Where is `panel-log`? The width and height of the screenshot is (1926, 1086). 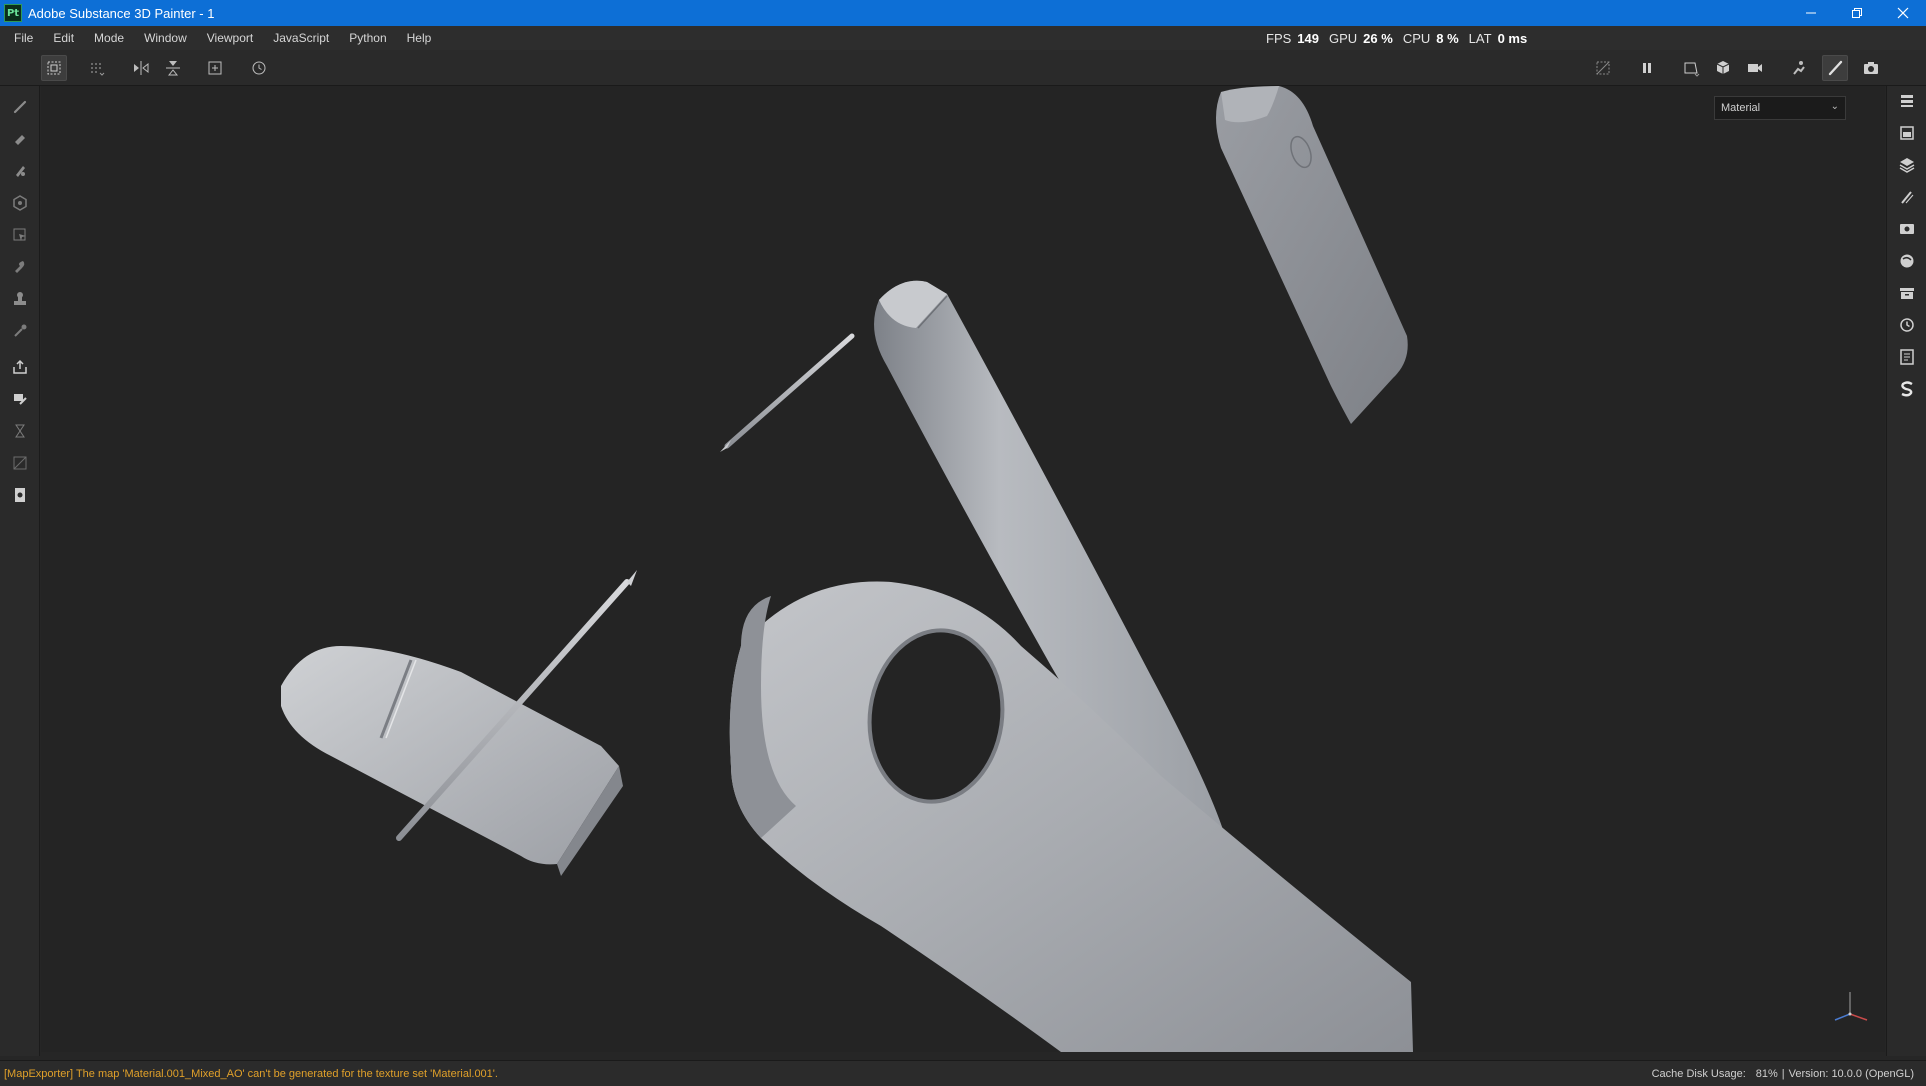
panel-log is located at coordinates (1907, 357).